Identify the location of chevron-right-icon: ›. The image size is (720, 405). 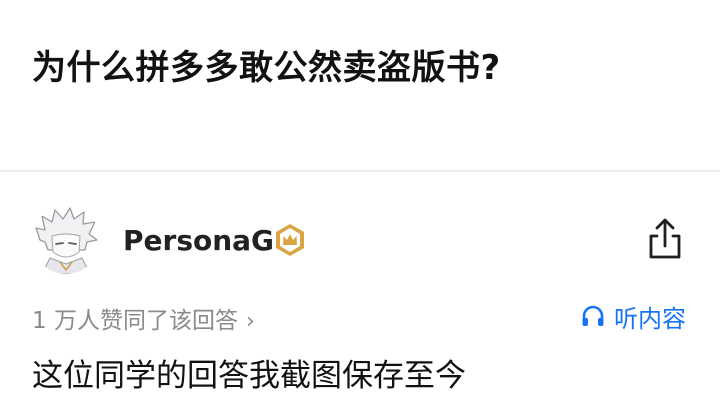
(250, 321).